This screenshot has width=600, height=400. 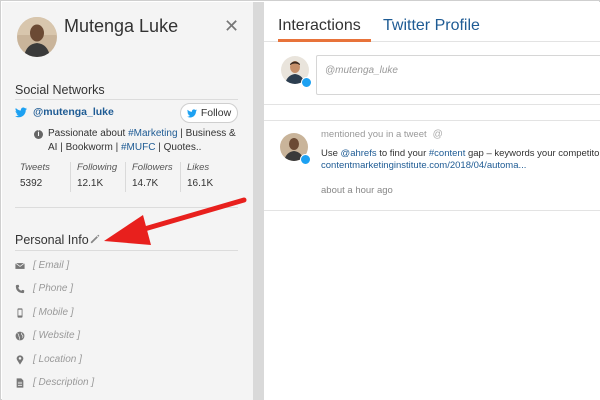 I want to click on tweet-text-part: gap – keywords your competitors ra, so click(x=533, y=153).